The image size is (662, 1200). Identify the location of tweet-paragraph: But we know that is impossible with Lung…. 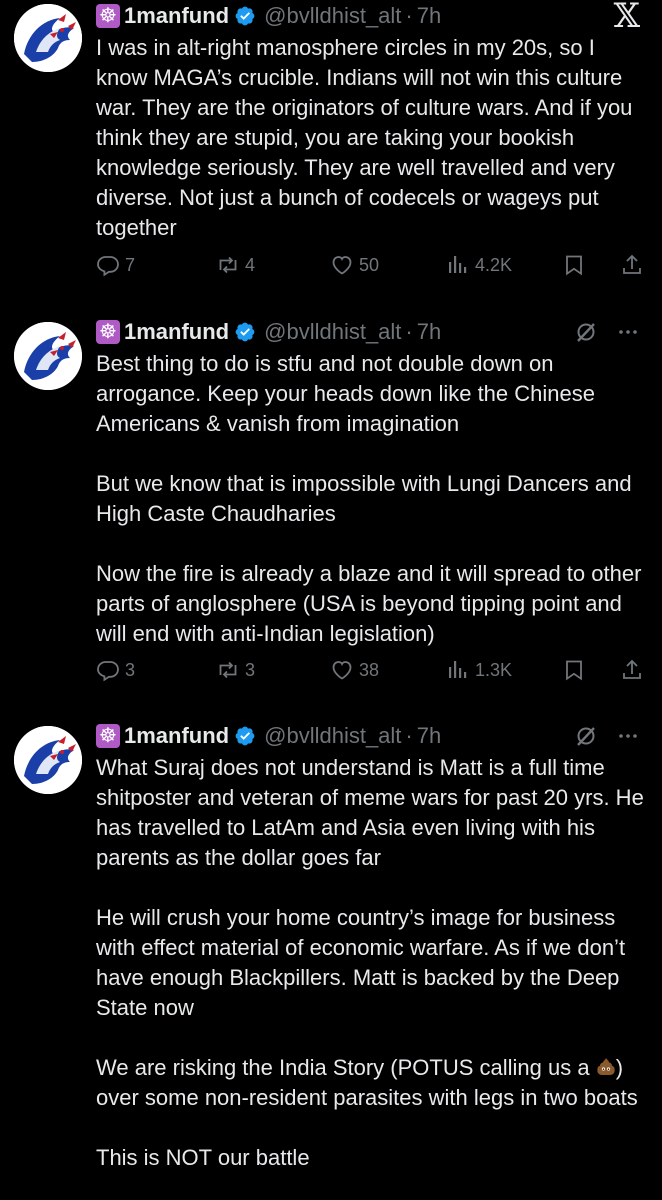
(364, 498).